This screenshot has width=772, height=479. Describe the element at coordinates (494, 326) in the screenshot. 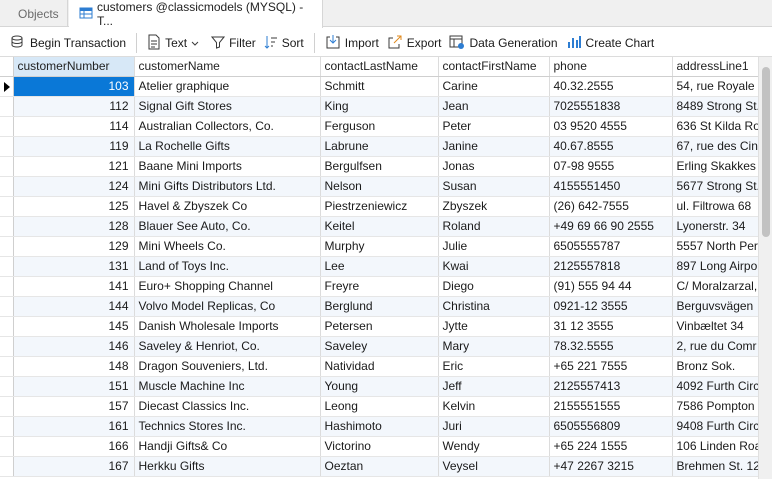

I see `cell-contactfirstname: Jytte` at that location.